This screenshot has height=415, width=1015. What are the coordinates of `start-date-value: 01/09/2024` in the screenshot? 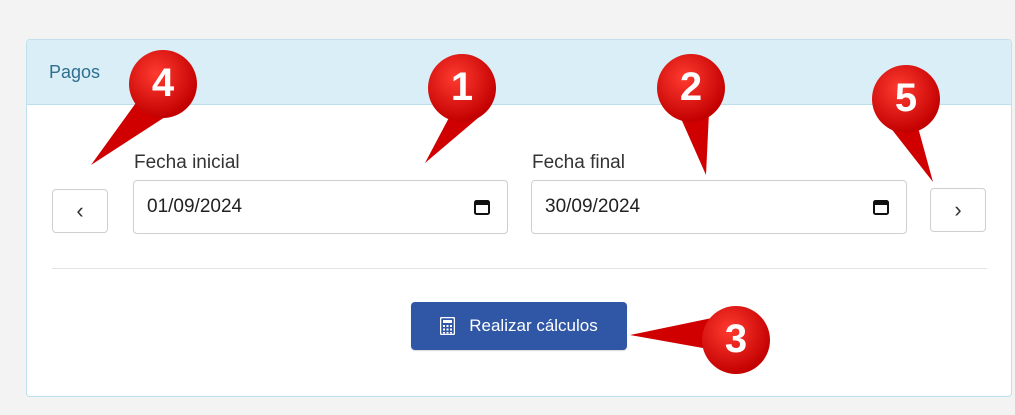 It's located at (195, 206).